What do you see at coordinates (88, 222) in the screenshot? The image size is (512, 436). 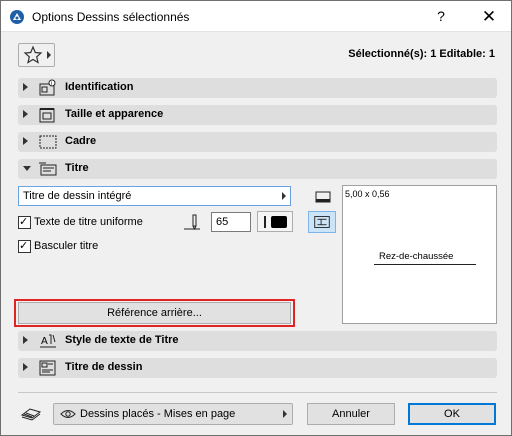 I see `uniform-title-label: Texte de titre uniforme` at bounding box center [88, 222].